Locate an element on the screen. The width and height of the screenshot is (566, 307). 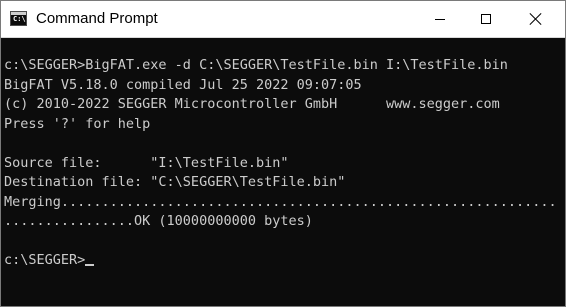
minimize-button is located at coordinates (440, 19).